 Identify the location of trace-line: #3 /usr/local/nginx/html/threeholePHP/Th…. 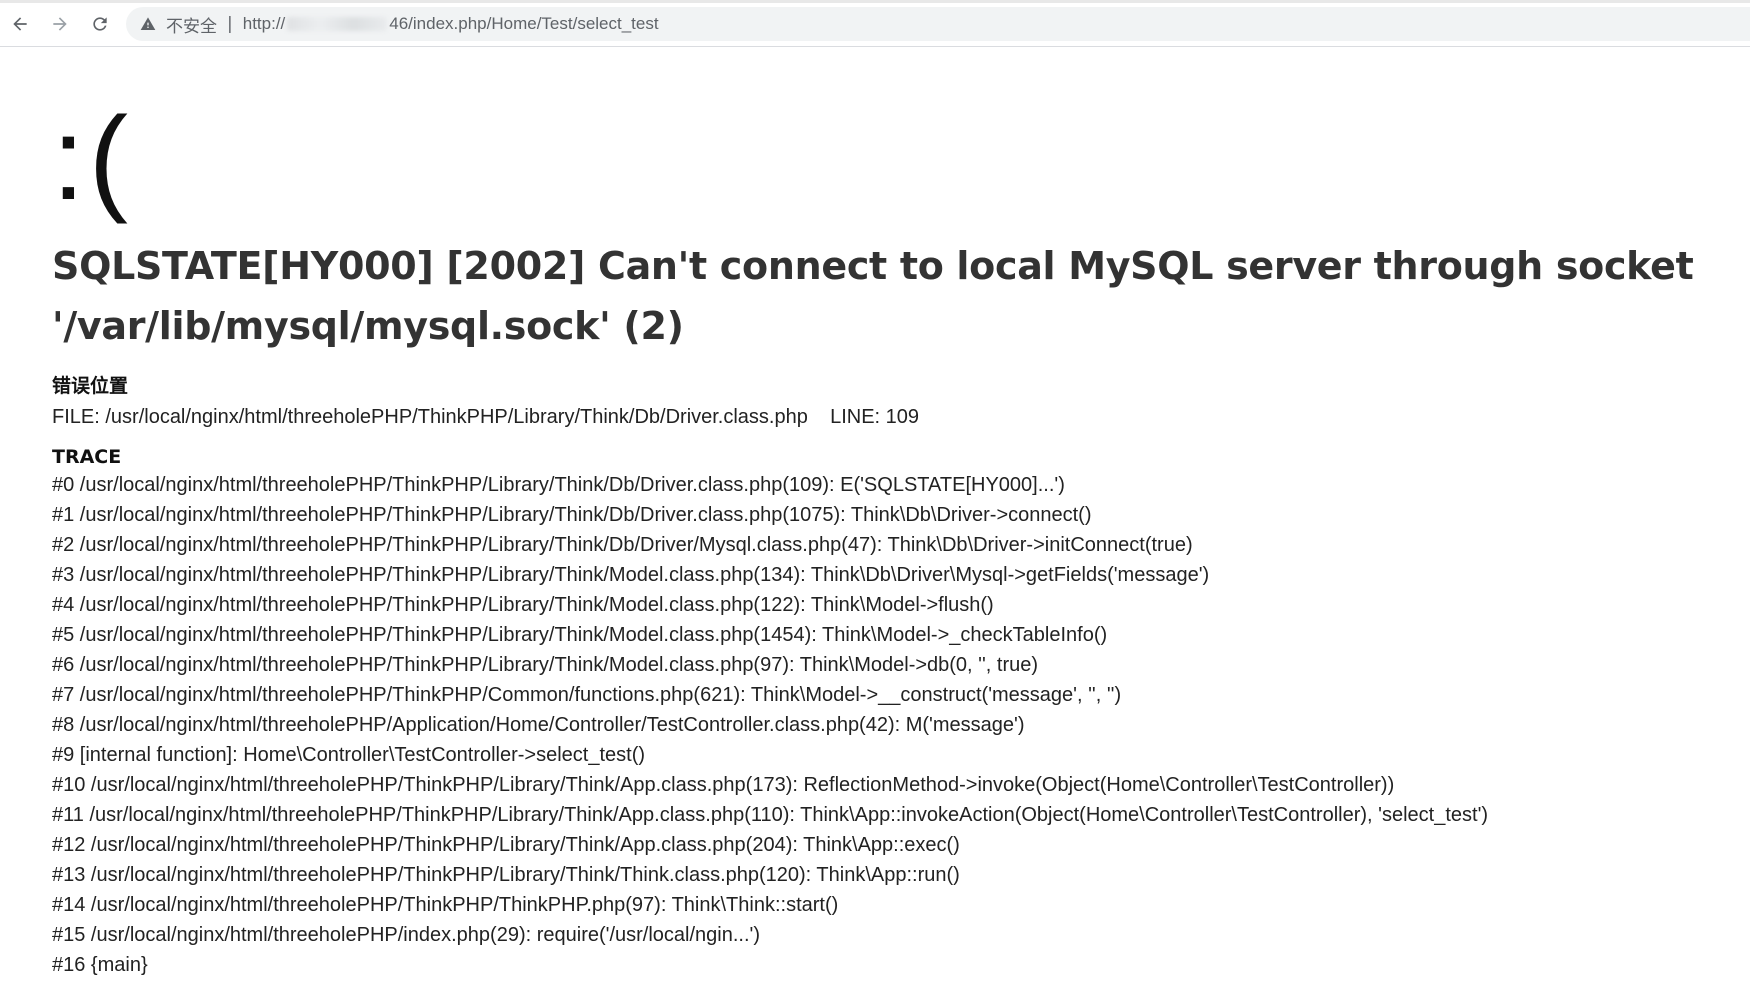
(631, 575).